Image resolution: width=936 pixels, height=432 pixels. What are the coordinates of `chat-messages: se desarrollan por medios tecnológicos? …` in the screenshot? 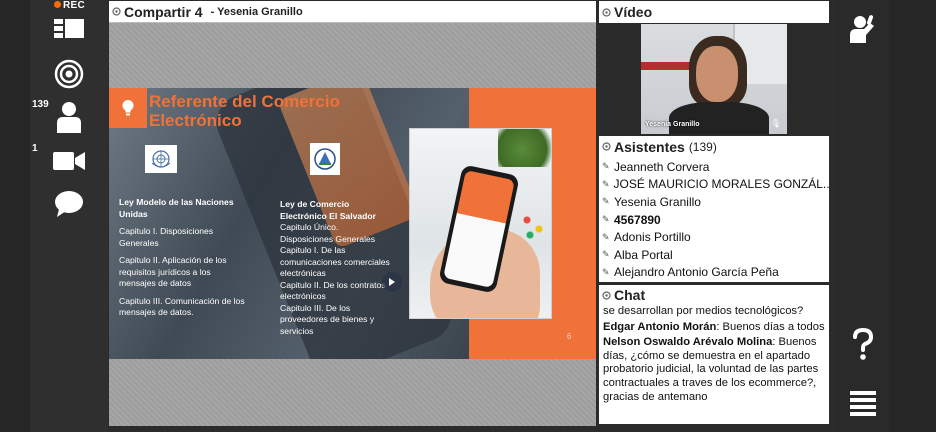 It's located at (714, 355).